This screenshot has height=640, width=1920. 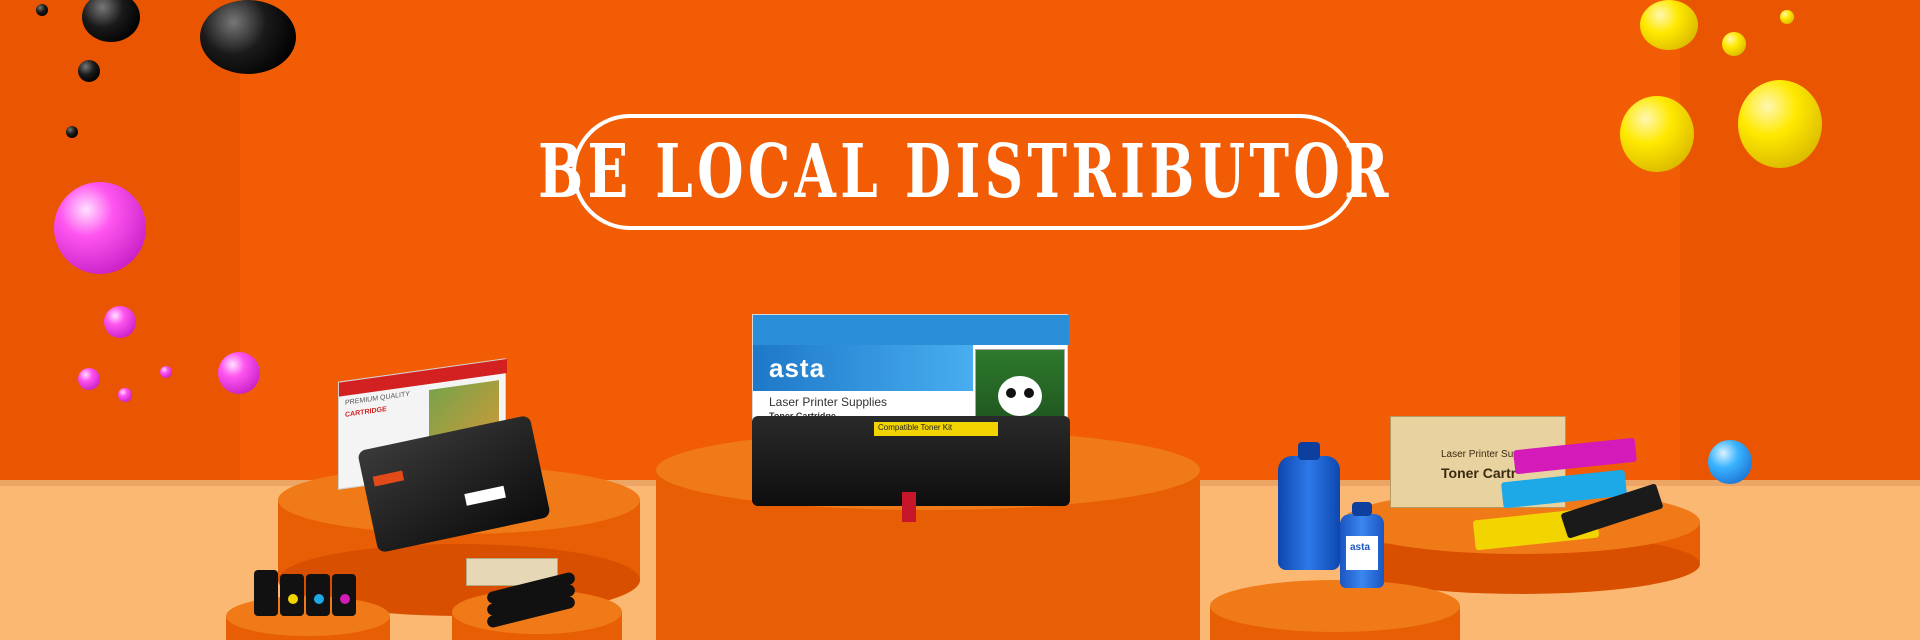 I want to click on panda-face-icon, so click(x=1020, y=396).